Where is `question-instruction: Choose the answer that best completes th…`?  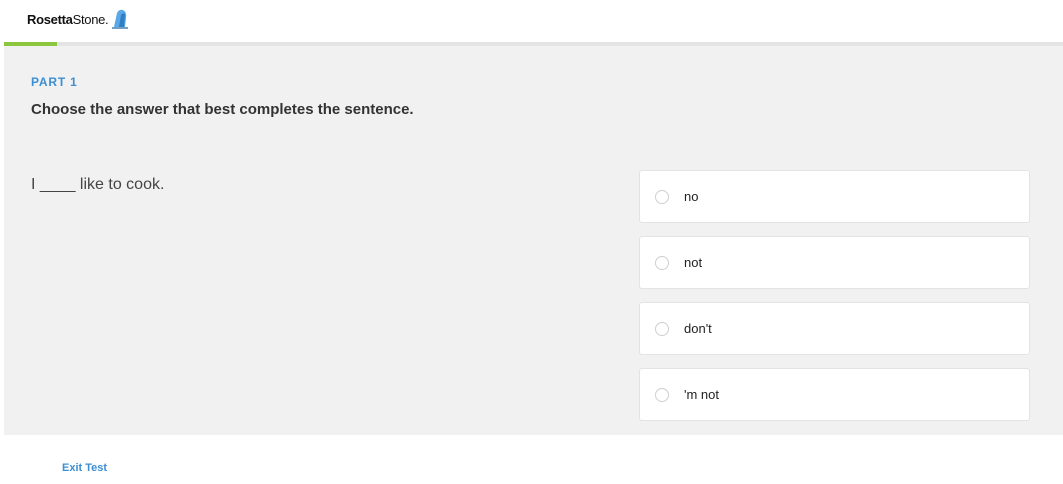 question-instruction: Choose the answer that best completes th… is located at coordinates (222, 109).